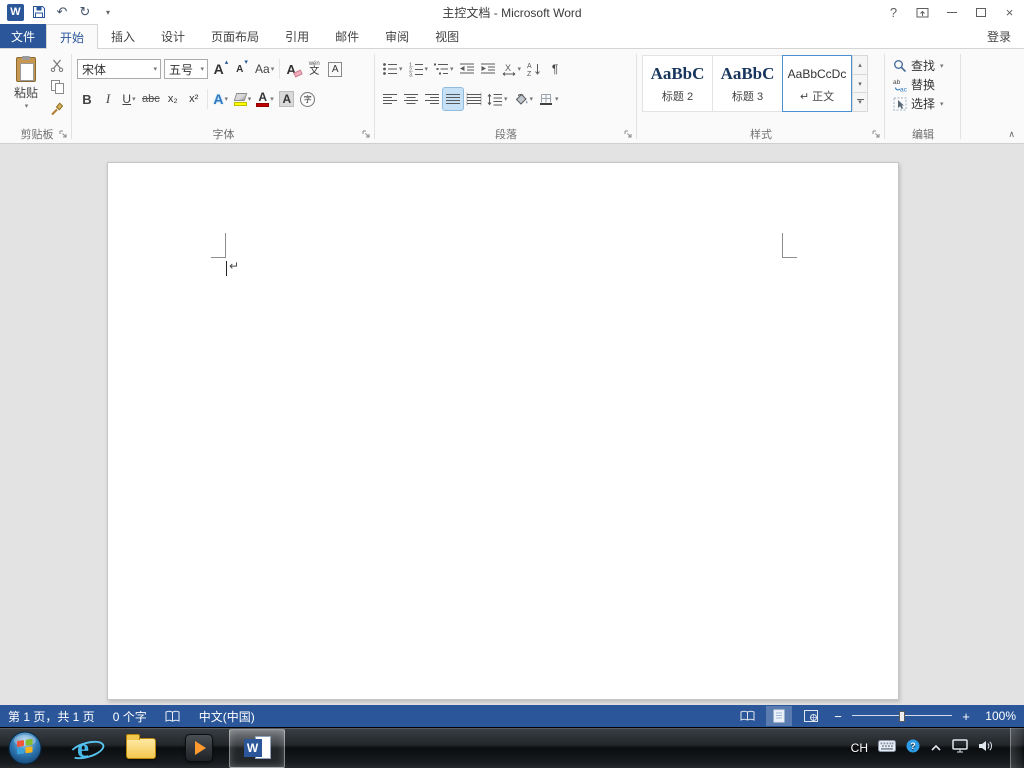  Describe the element at coordinates (1011, 134) in the screenshot. I see `collapse-ribbon-button: ∧` at that location.